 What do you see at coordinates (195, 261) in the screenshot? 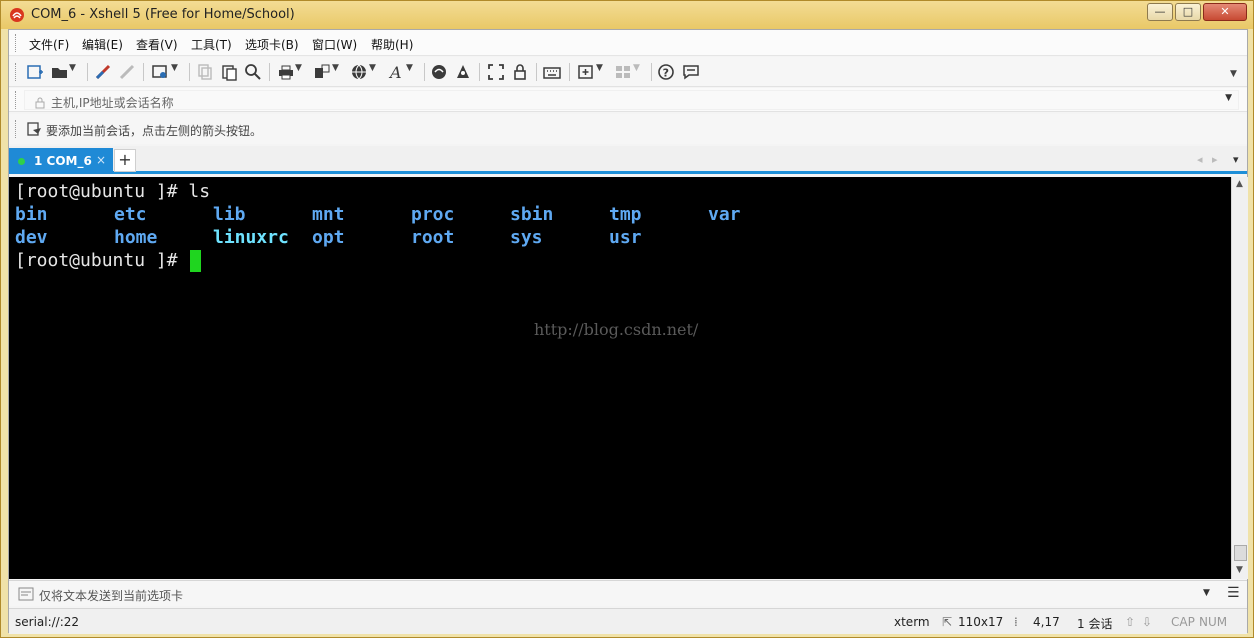
I see `terminal-cursor` at bounding box center [195, 261].